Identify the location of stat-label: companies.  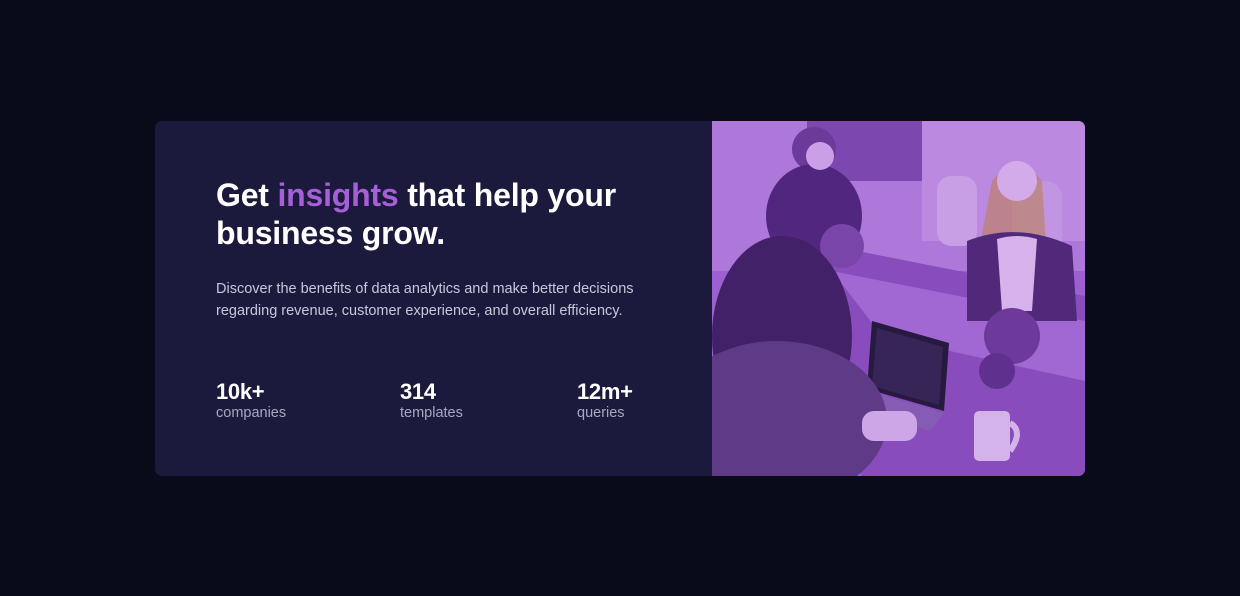
(251, 413).